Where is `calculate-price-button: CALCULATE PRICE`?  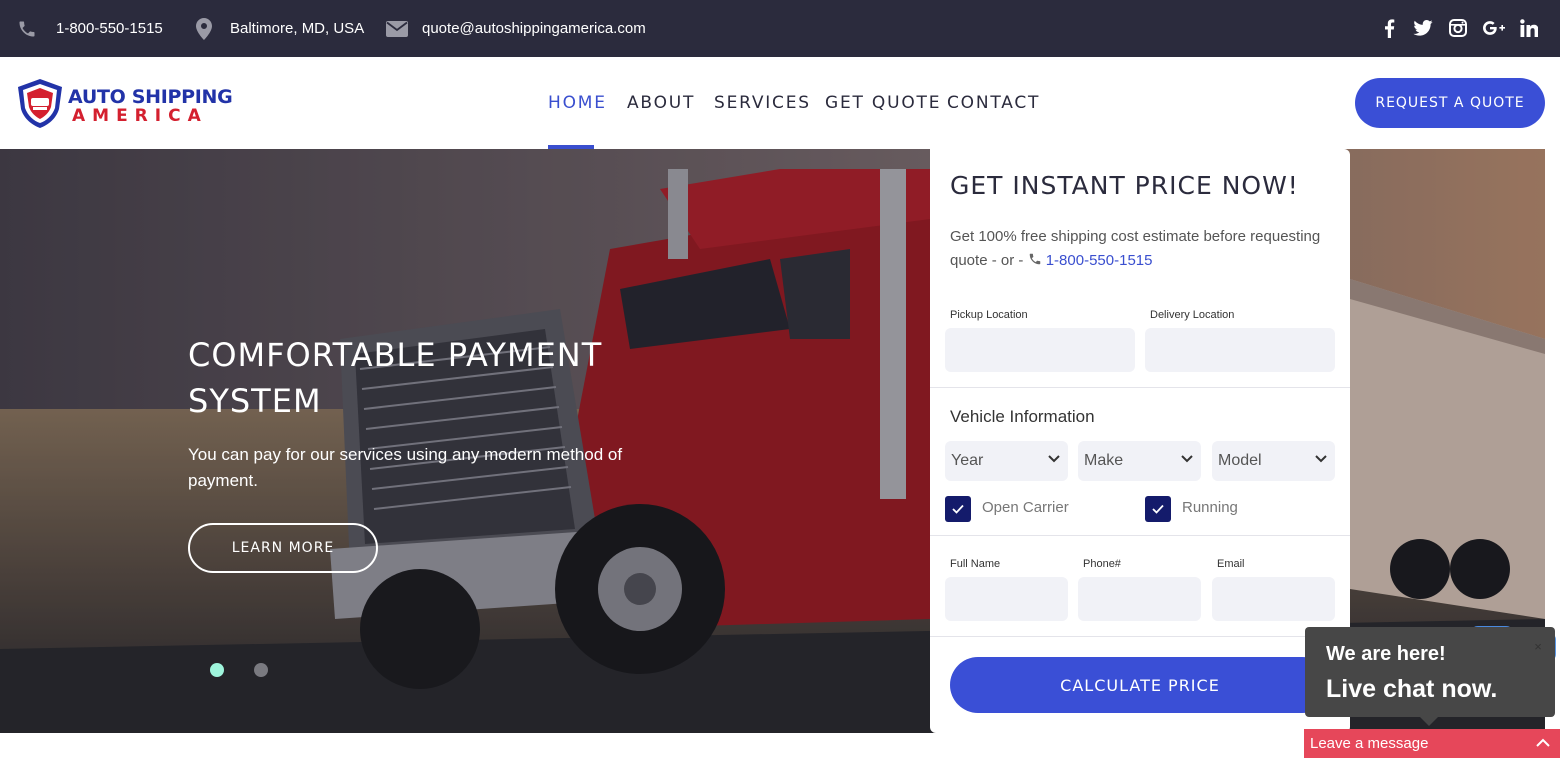 calculate-price-button: CALCULATE PRICE is located at coordinates (1140, 685).